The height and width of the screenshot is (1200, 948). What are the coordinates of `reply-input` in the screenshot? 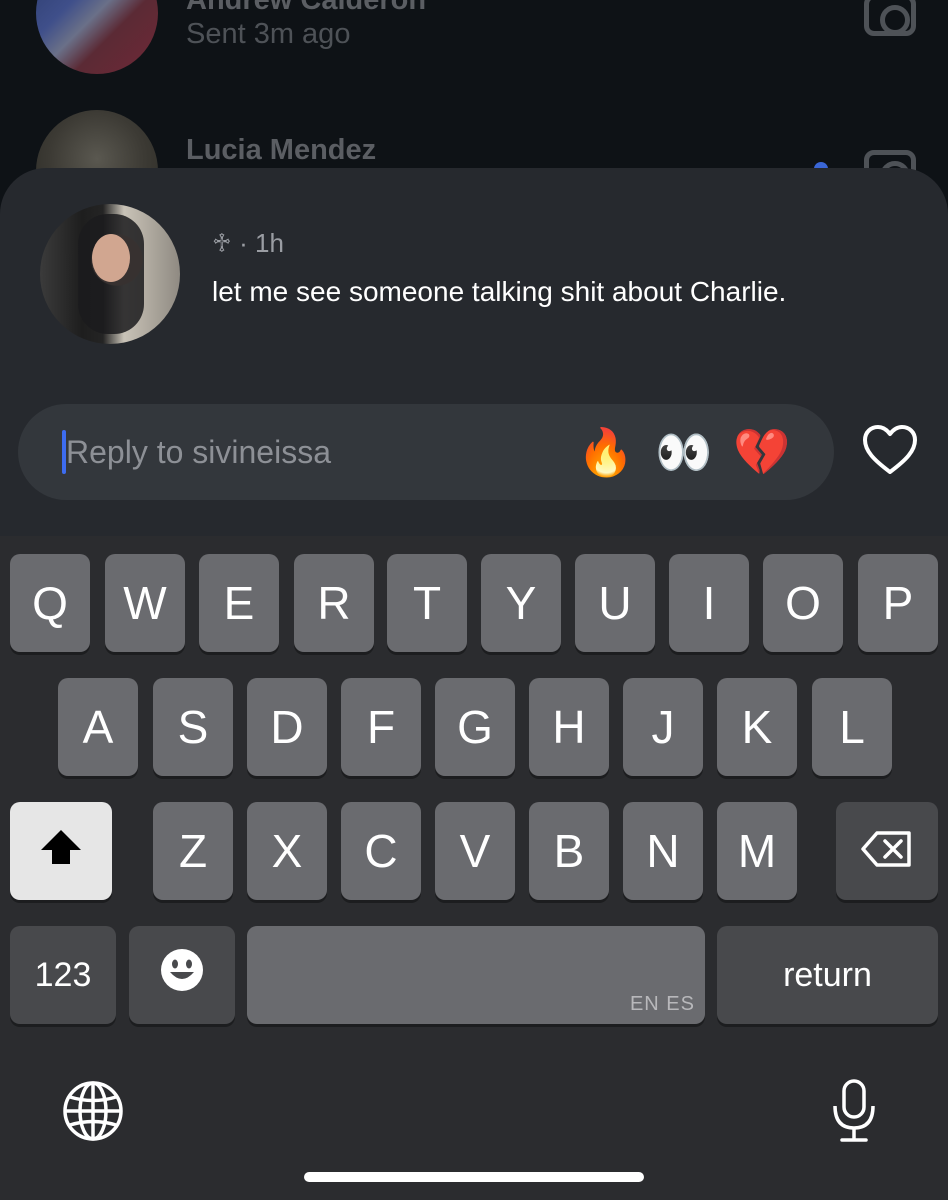 It's located at (306, 452).